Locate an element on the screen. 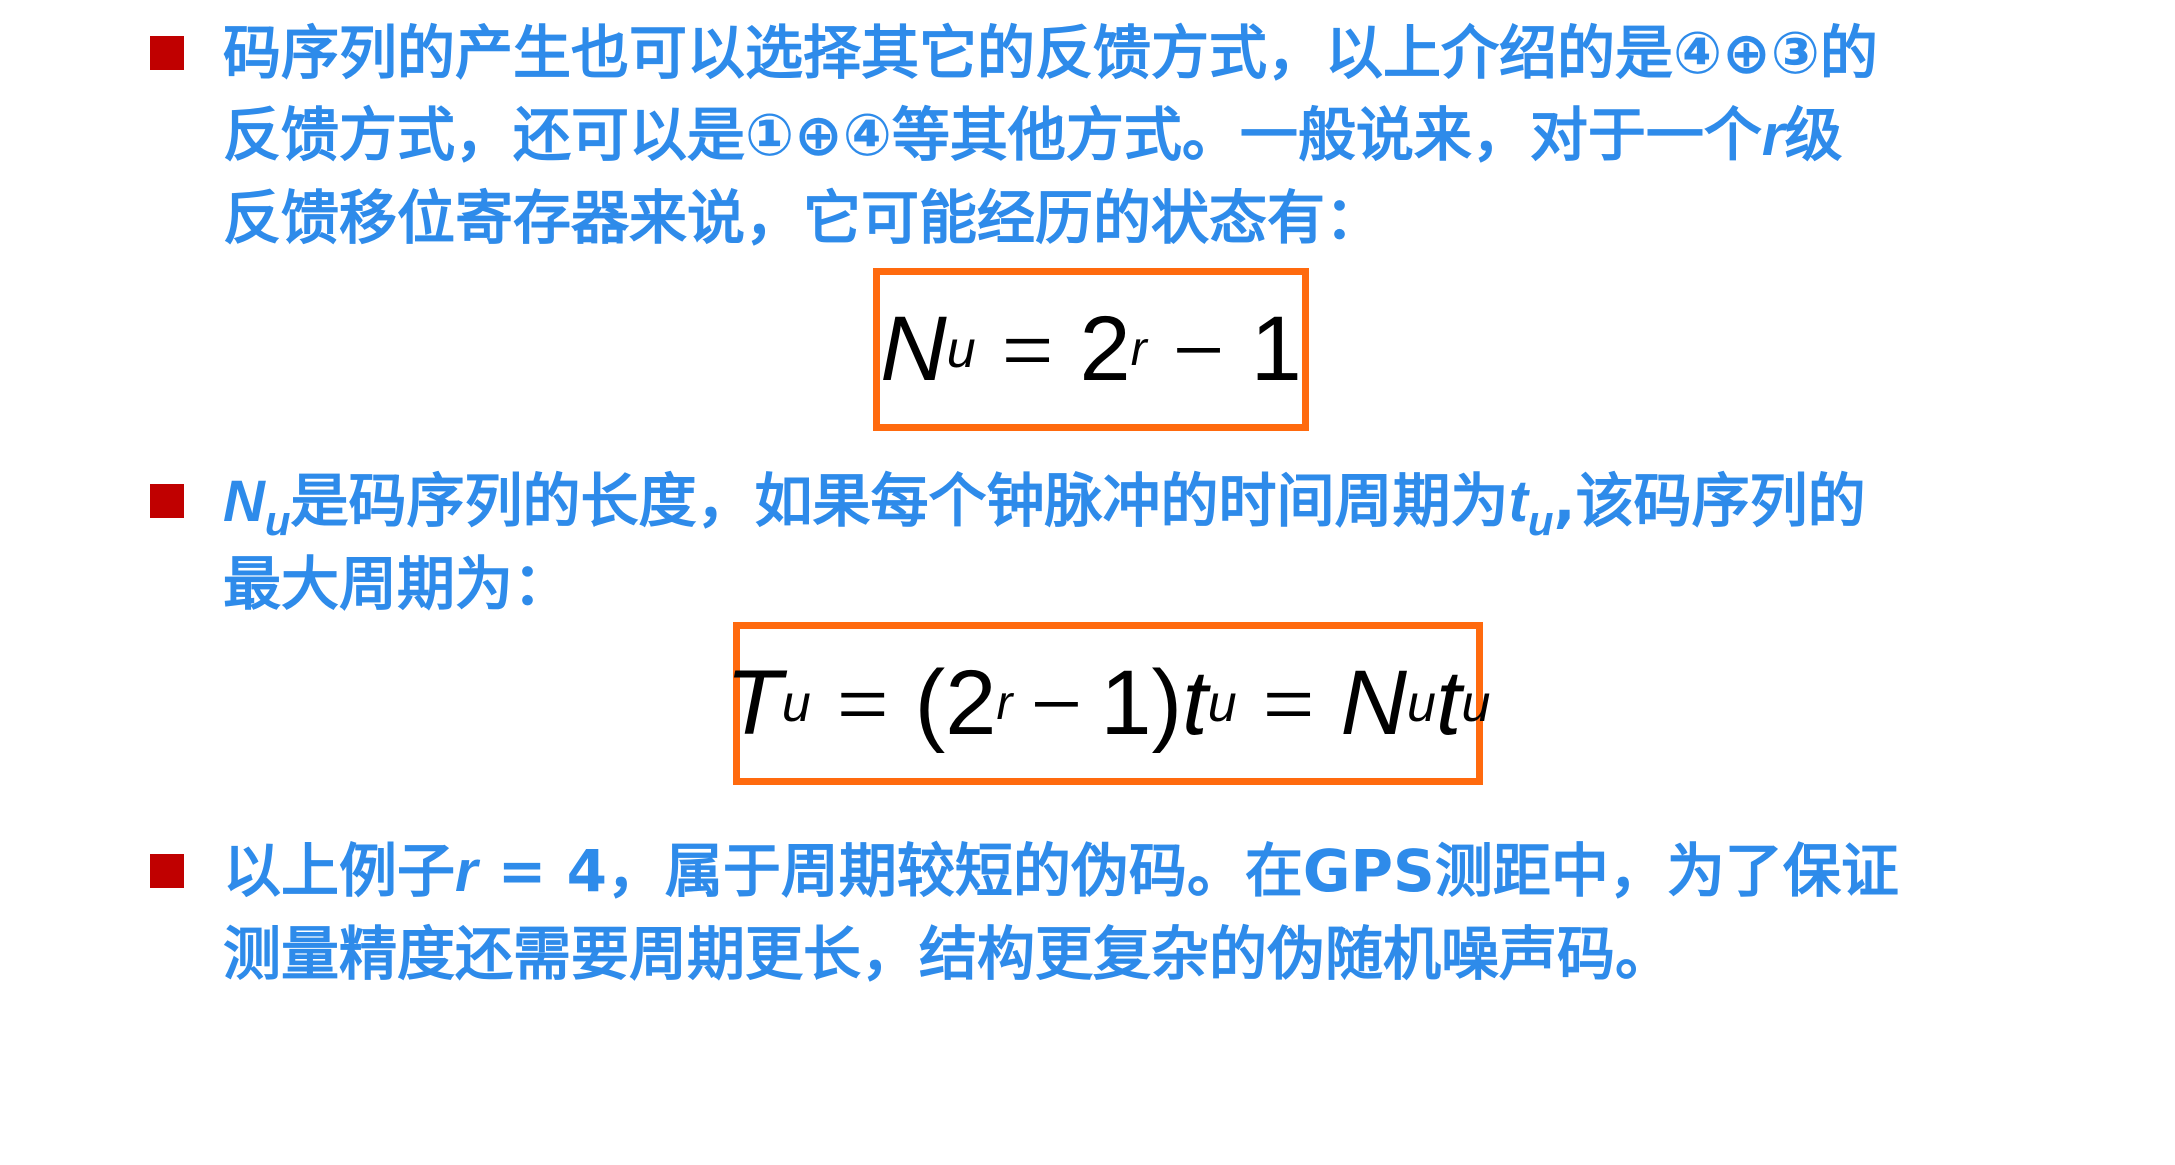 The image size is (2175, 1165). formula-2-n: N is located at coordinates (1373, 703).